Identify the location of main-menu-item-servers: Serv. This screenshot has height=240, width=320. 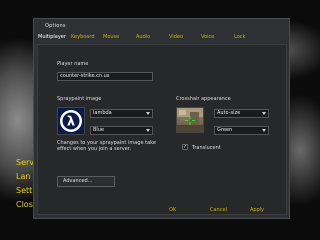
(25, 163).